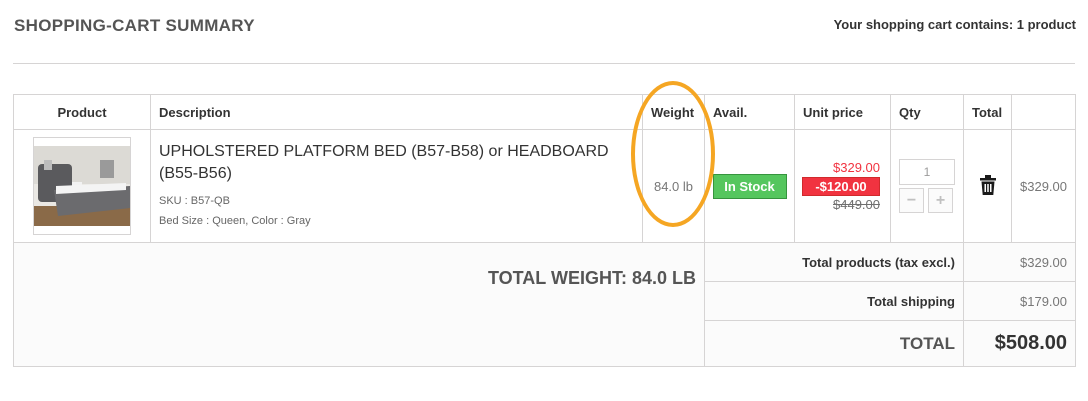 The height and width of the screenshot is (401, 1088). Describe the element at coordinates (842, 112) in the screenshot. I see `header-unit-price: Unit price` at that location.